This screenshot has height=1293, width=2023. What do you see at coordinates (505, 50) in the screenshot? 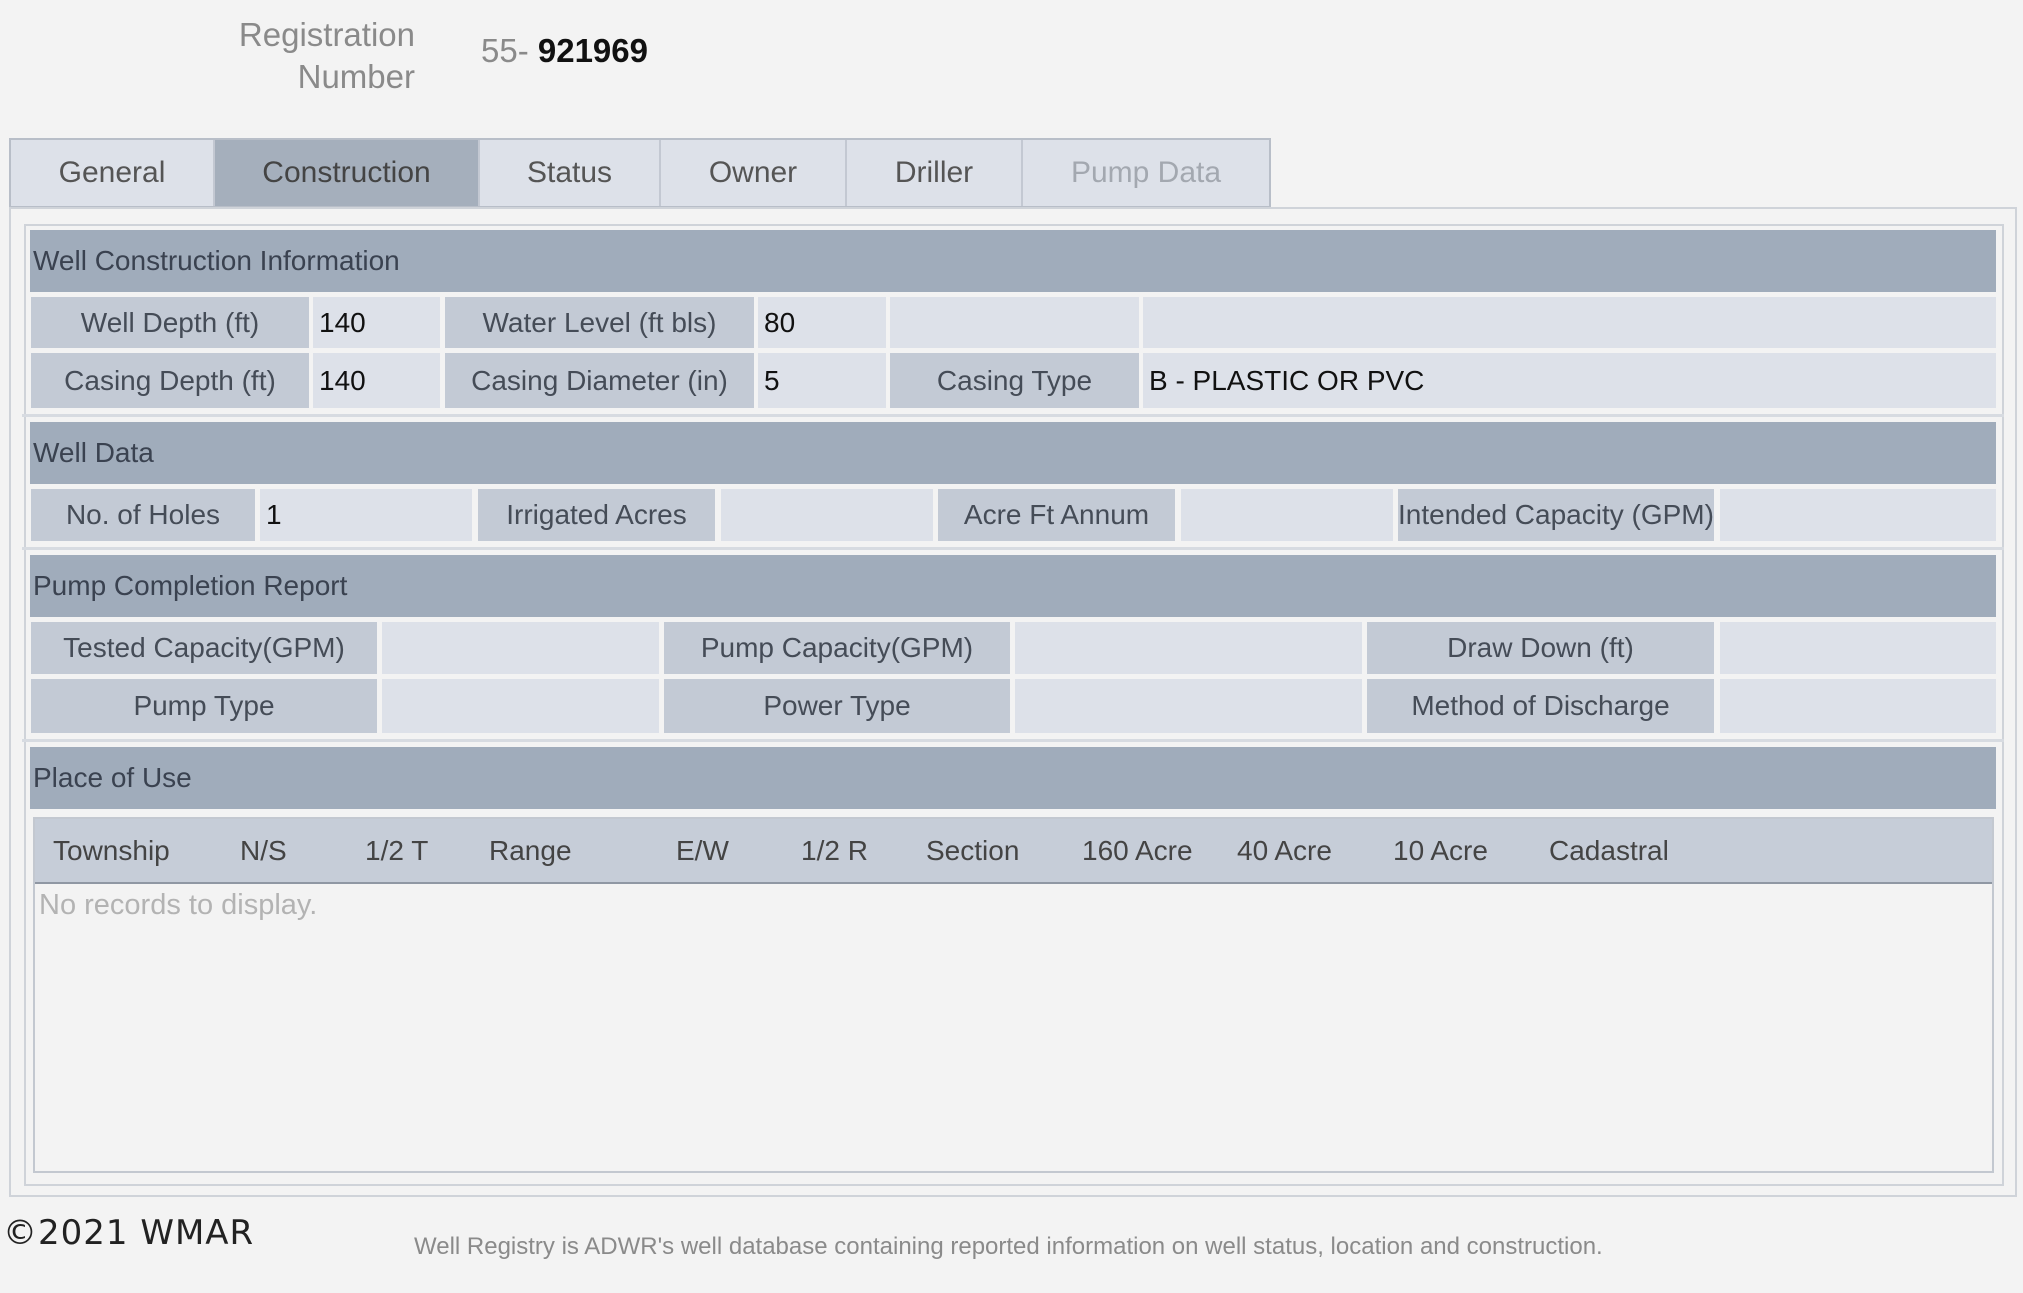
I see `registration-prefix: 55-` at bounding box center [505, 50].